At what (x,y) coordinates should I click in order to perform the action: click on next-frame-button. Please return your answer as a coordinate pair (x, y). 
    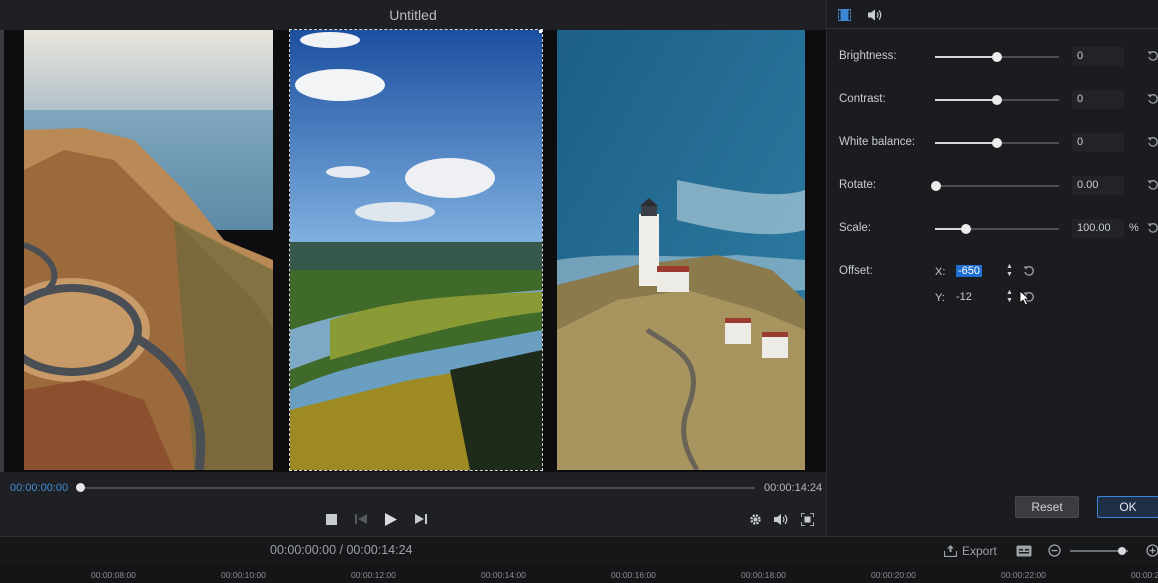
    Looking at the image, I should click on (421, 519).